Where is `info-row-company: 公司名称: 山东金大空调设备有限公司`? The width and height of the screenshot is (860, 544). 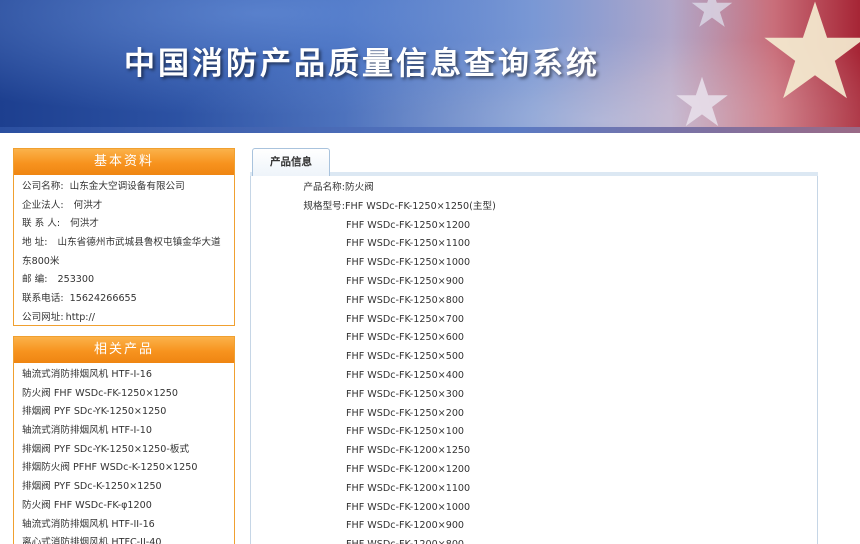 info-row-company: 公司名称: 山东金大空调设备有限公司 is located at coordinates (103, 186).